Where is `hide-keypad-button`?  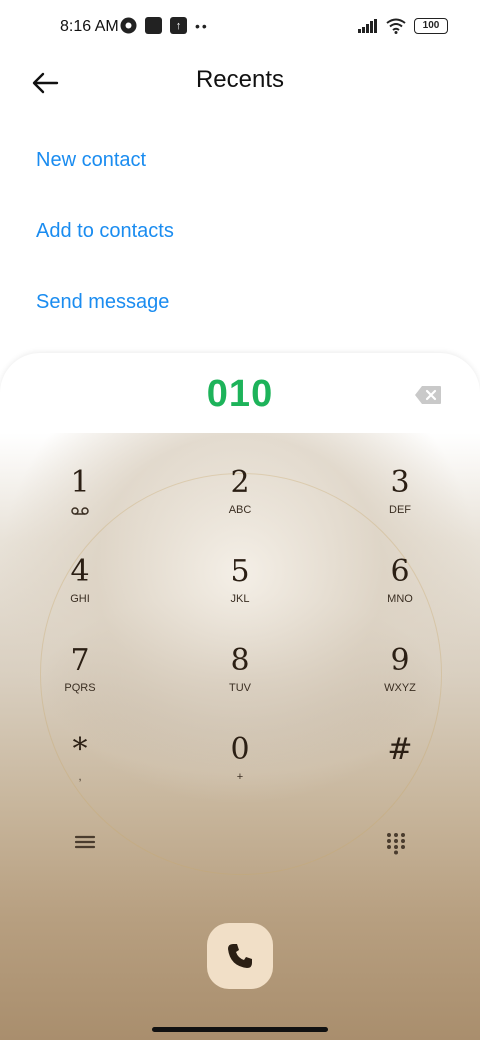 hide-keypad-button is located at coordinates (396, 843).